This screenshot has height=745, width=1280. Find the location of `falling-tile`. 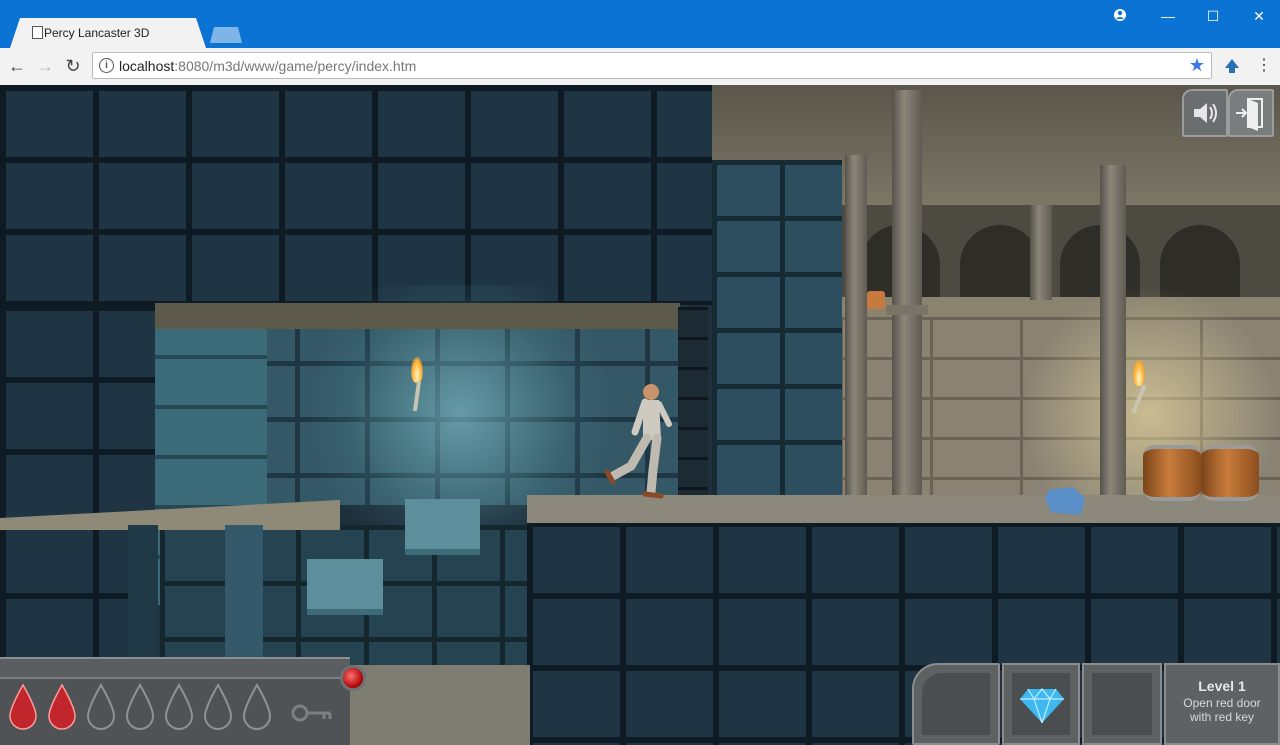

falling-tile is located at coordinates (345, 587).